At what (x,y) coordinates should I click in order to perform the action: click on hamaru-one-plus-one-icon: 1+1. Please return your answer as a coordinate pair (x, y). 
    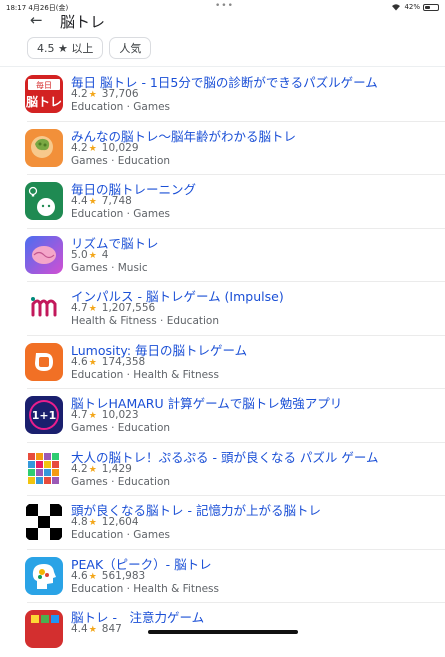
    Looking at the image, I should click on (44, 415).